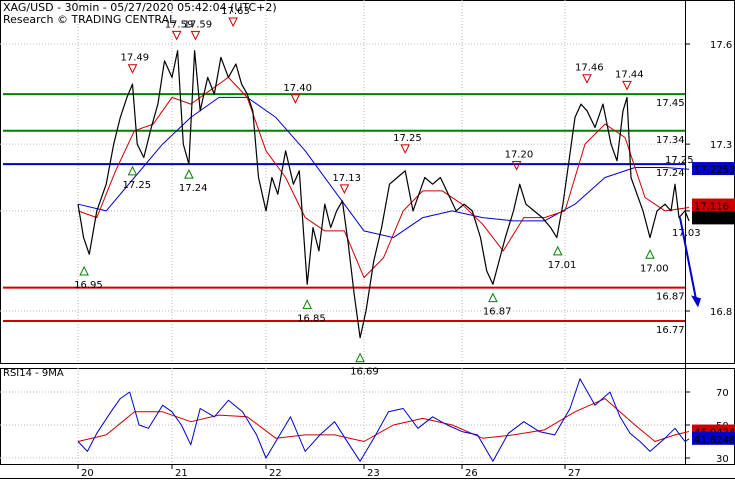  What do you see at coordinates (721, 45) in the screenshot?
I see `y-tick-label: 17.6` at bounding box center [721, 45].